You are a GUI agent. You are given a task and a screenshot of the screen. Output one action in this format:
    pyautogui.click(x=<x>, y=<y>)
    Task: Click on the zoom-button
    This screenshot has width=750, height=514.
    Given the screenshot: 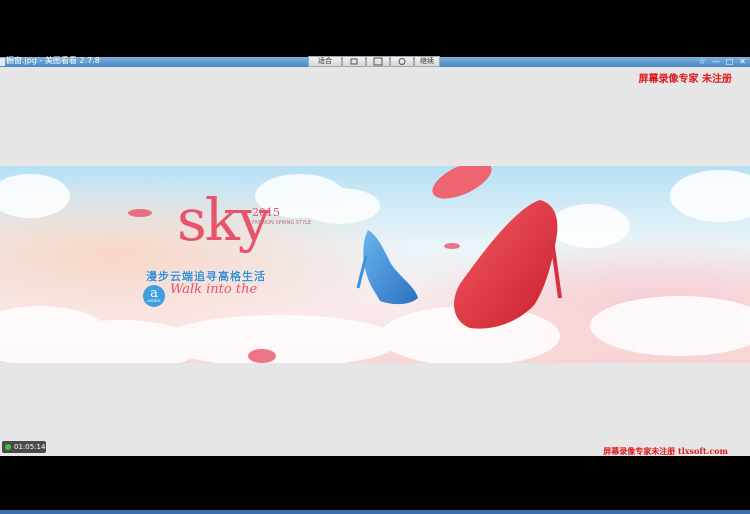 What is the action you would take?
    pyautogui.click(x=354, y=61)
    